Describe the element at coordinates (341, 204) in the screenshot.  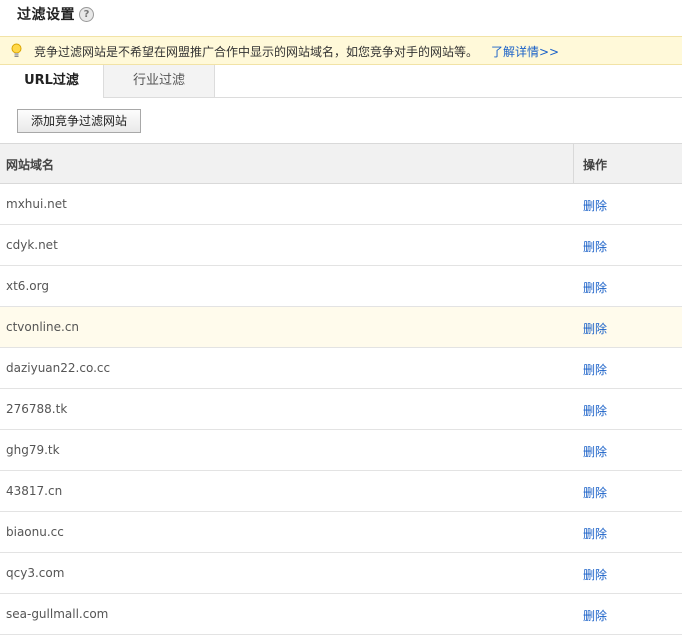
I see `table-row: mxhui.net 删除` at that location.